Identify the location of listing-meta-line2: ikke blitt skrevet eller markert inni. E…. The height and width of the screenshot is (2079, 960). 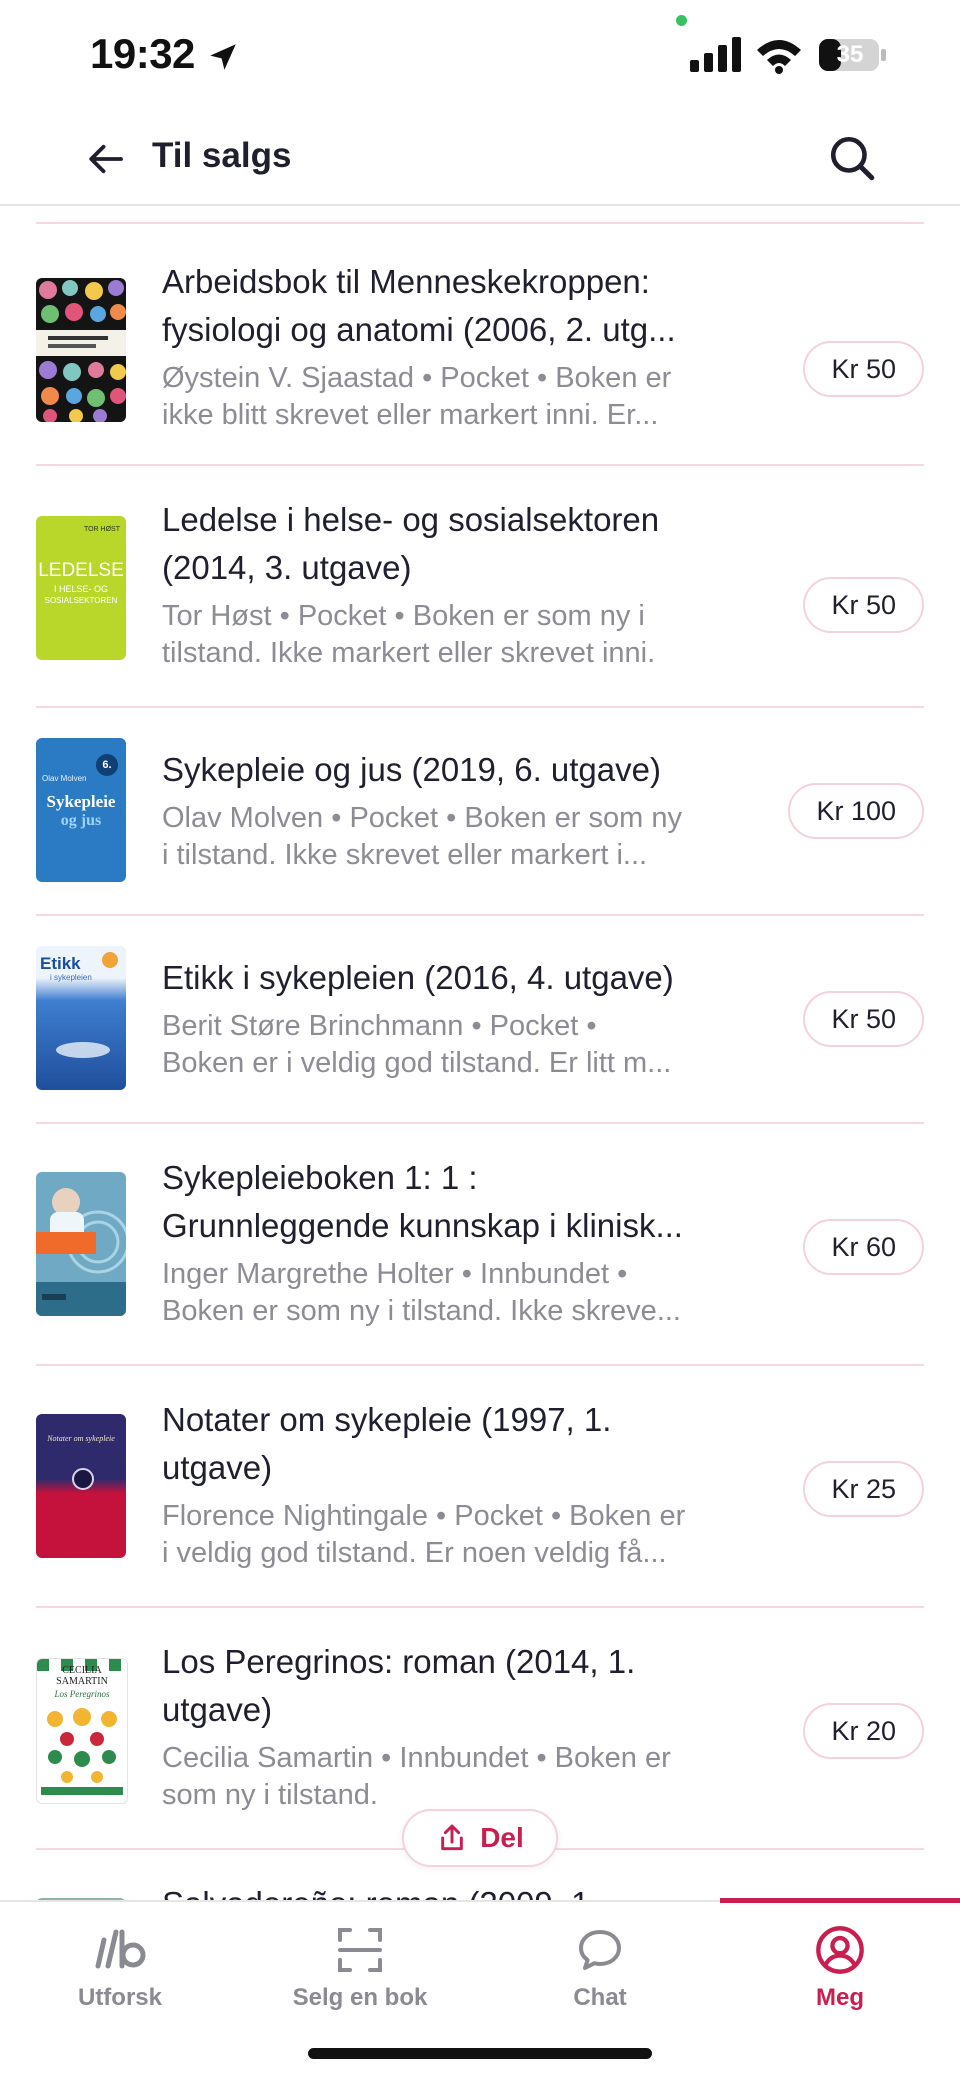
(410, 415).